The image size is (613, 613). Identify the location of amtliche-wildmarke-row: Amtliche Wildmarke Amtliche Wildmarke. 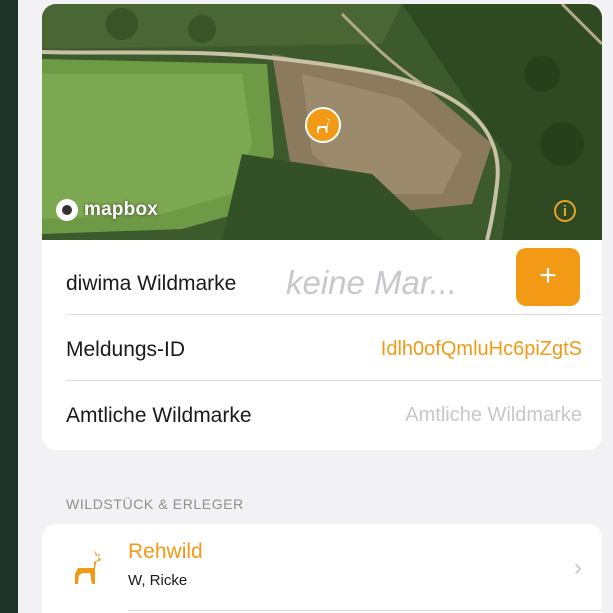
(322, 416).